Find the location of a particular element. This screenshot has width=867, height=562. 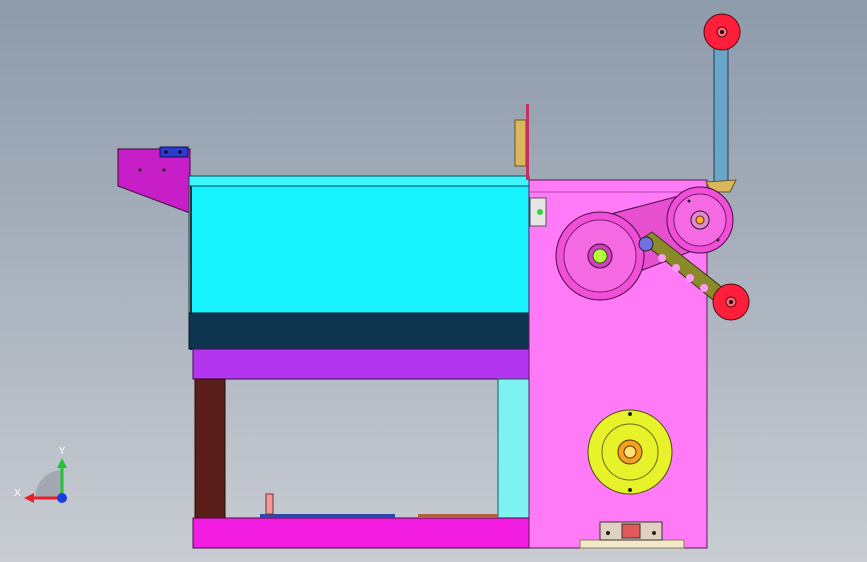

handwheel is located at coordinates (630, 452).